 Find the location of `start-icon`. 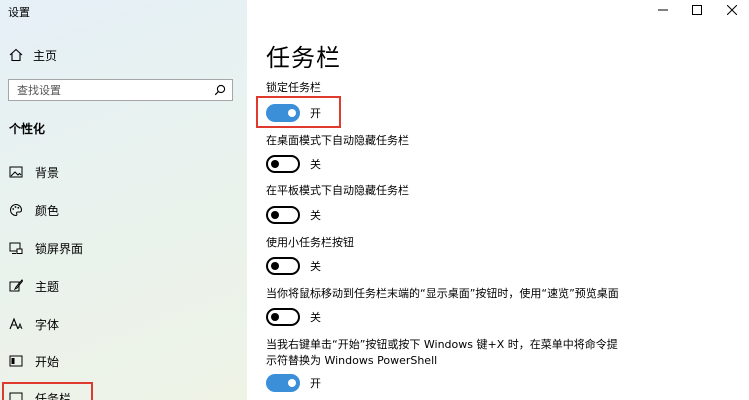

start-icon is located at coordinates (16, 361).